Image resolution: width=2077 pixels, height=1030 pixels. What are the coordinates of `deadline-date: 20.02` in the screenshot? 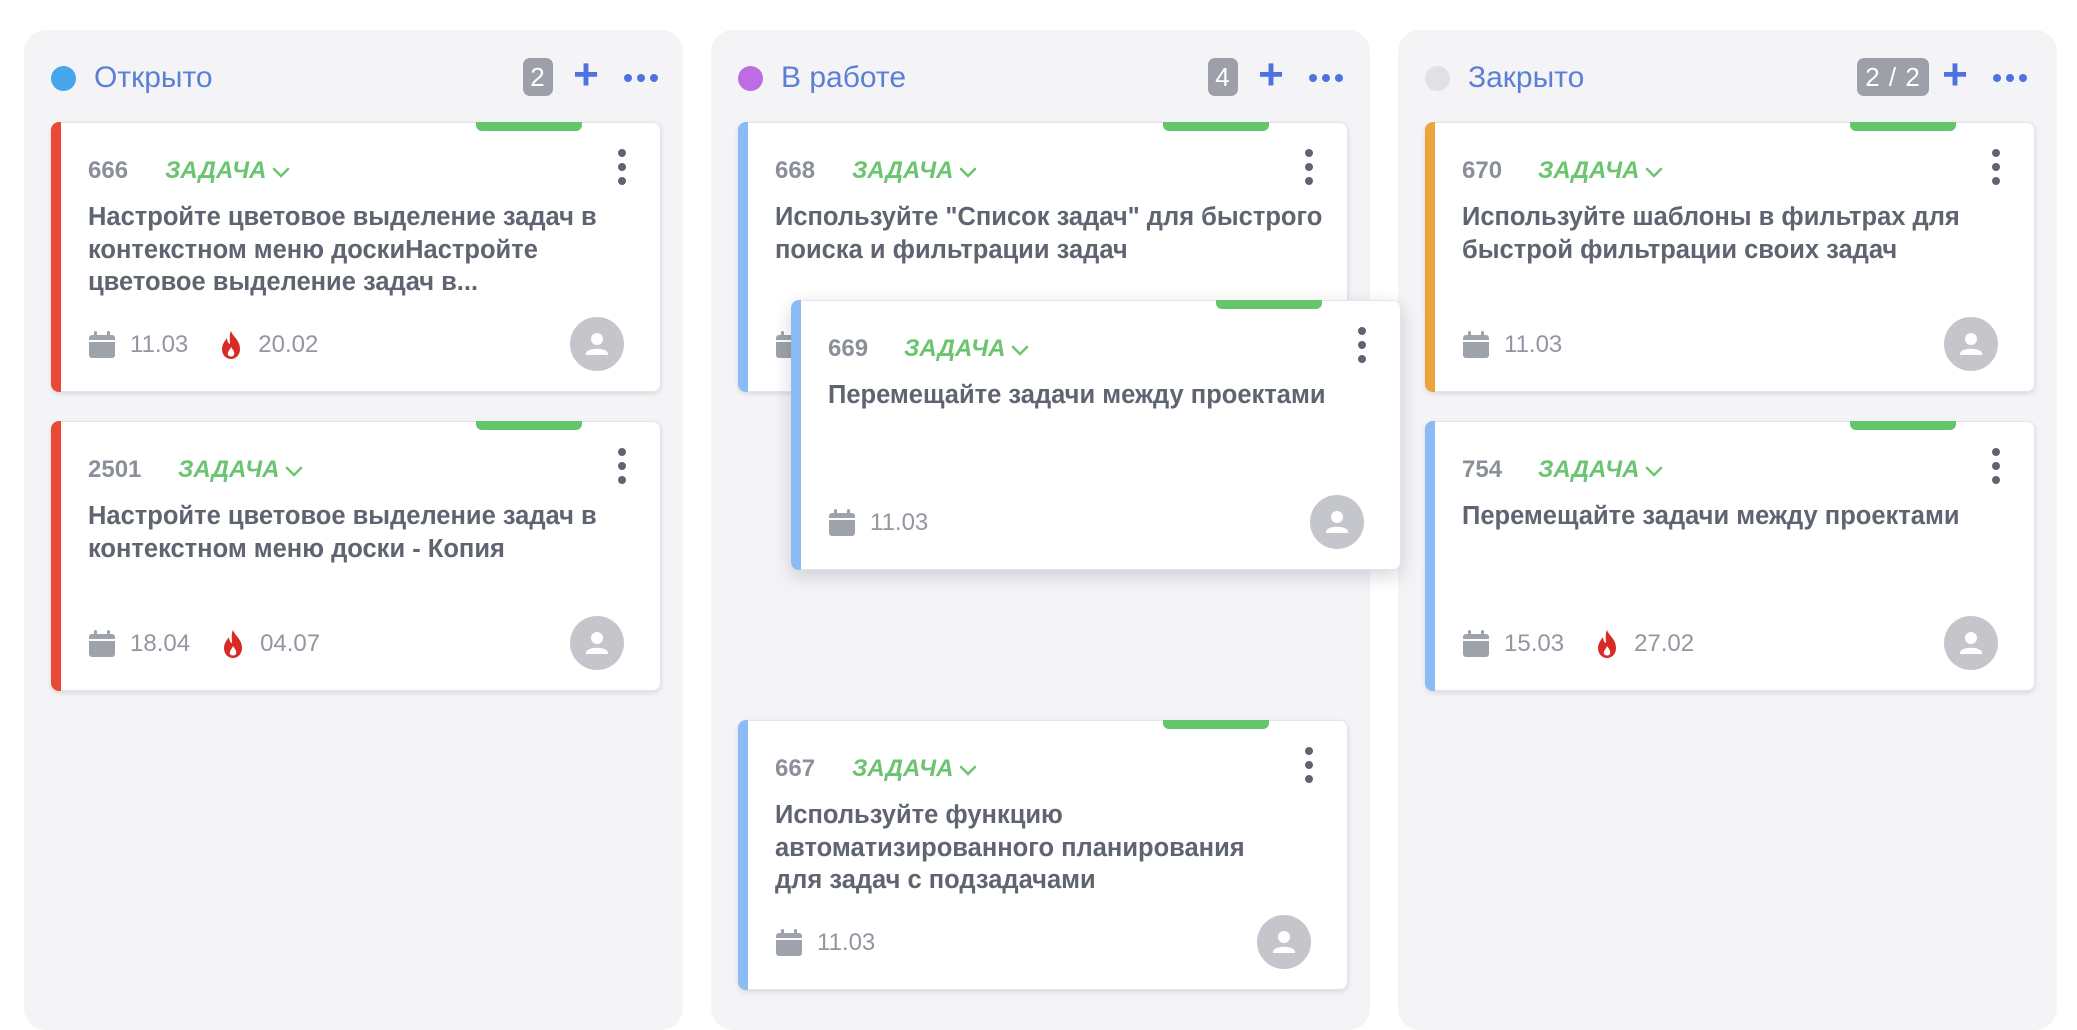 It's located at (288, 344).